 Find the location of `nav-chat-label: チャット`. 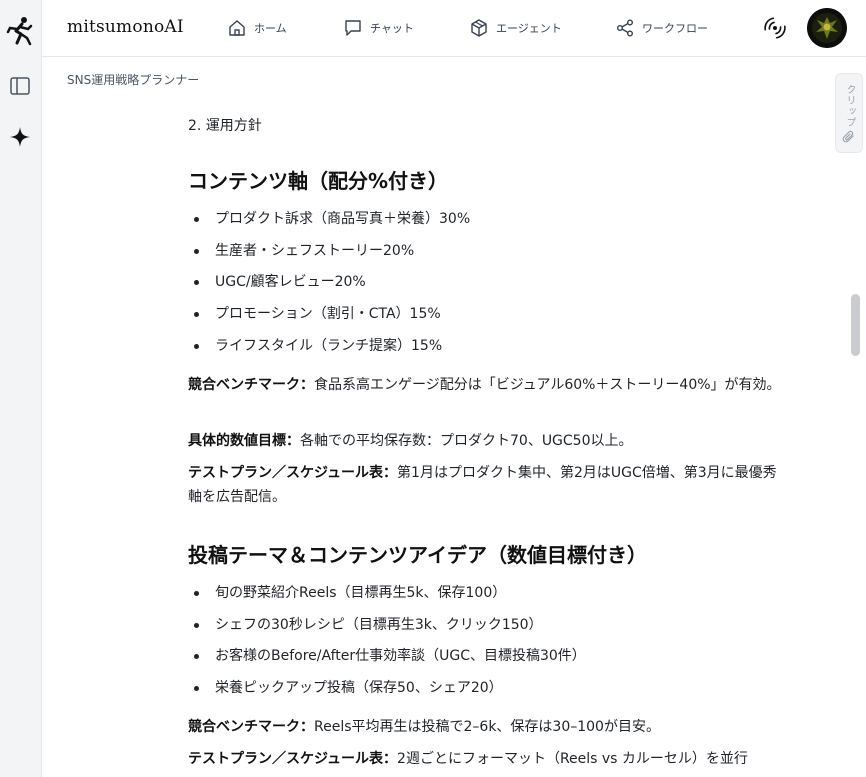

nav-chat-label: チャット is located at coordinates (392, 28).